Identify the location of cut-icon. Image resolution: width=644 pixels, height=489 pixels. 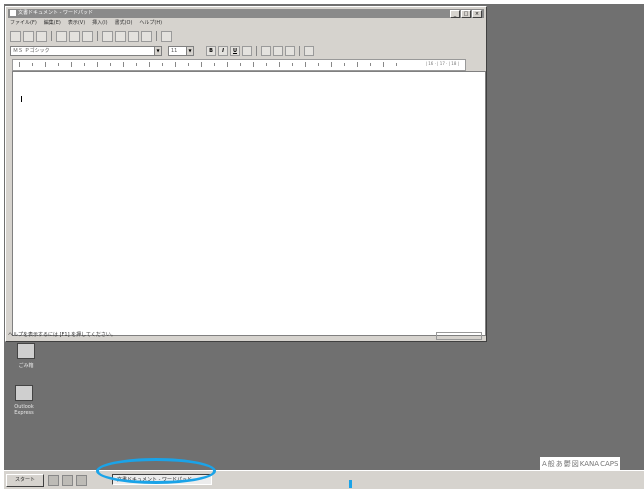
(107, 36).